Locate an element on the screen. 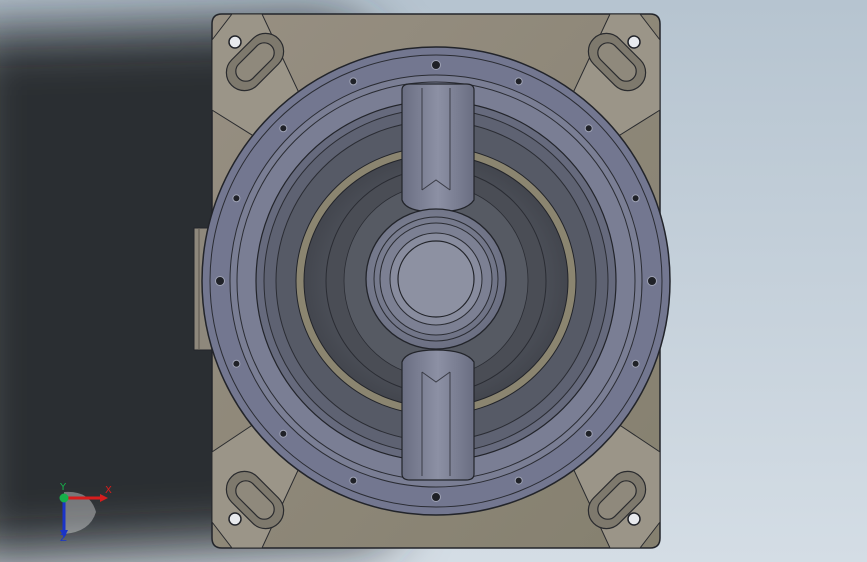 The width and height of the screenshot is (867, 562). triad-z-label: Z is located at coordinates (63, 538).